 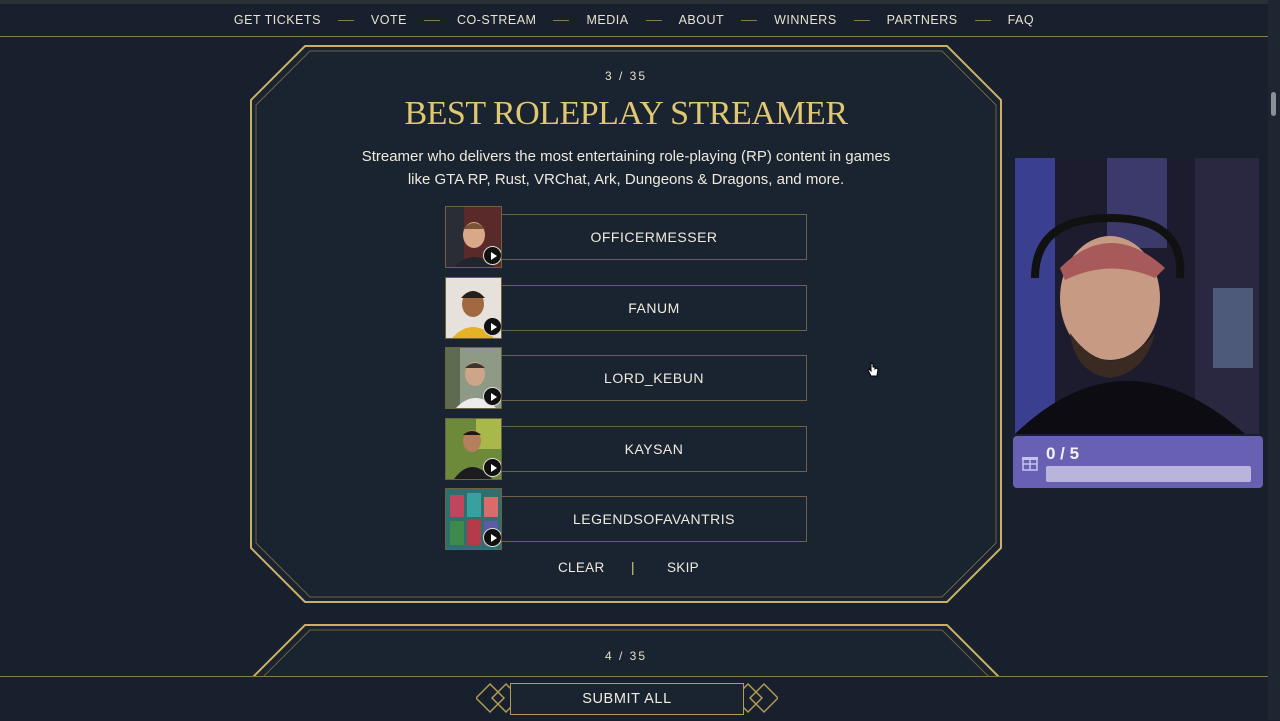 I want to click on skip-button: SKIP, so click(x=683, y=567).